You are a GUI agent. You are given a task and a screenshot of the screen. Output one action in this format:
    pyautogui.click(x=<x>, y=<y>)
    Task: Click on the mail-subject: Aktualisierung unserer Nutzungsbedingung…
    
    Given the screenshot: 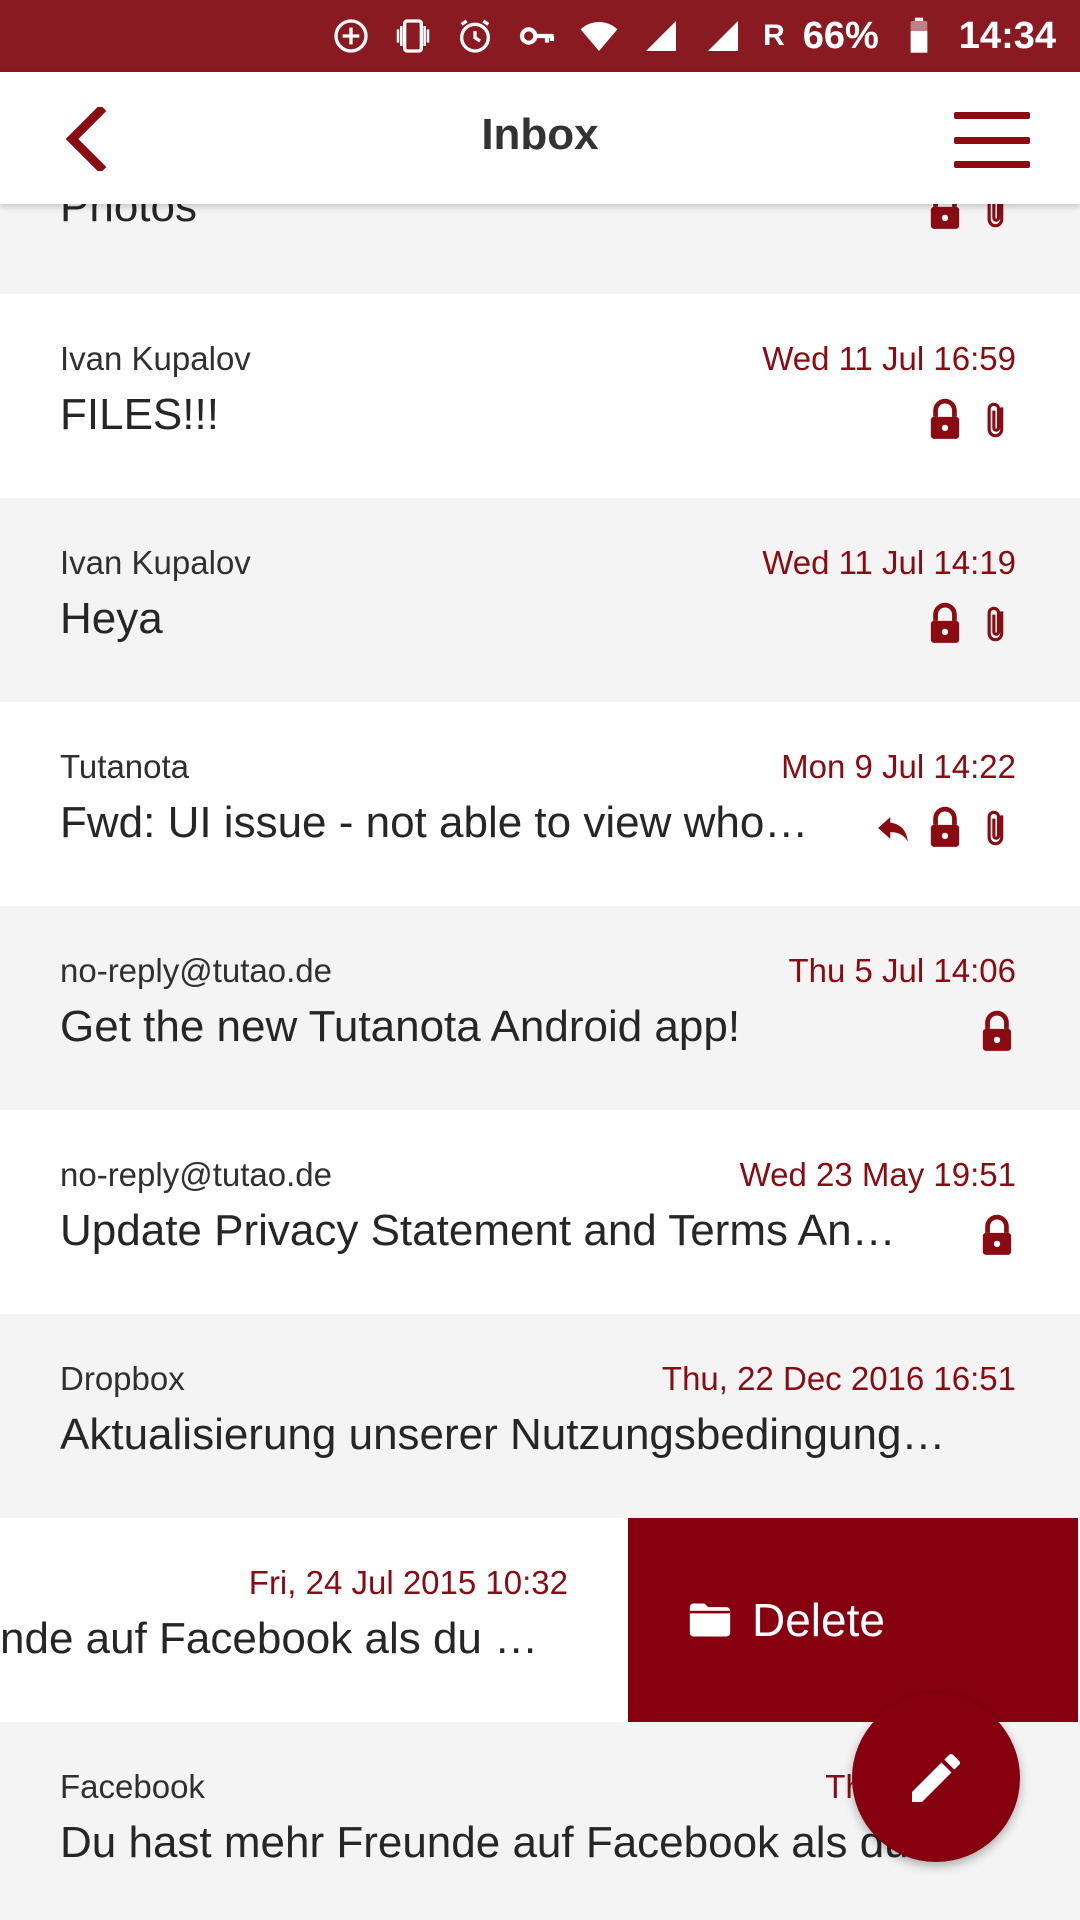 What is the action you would take?
    pyautogui.click(x=503, y=1434)
    